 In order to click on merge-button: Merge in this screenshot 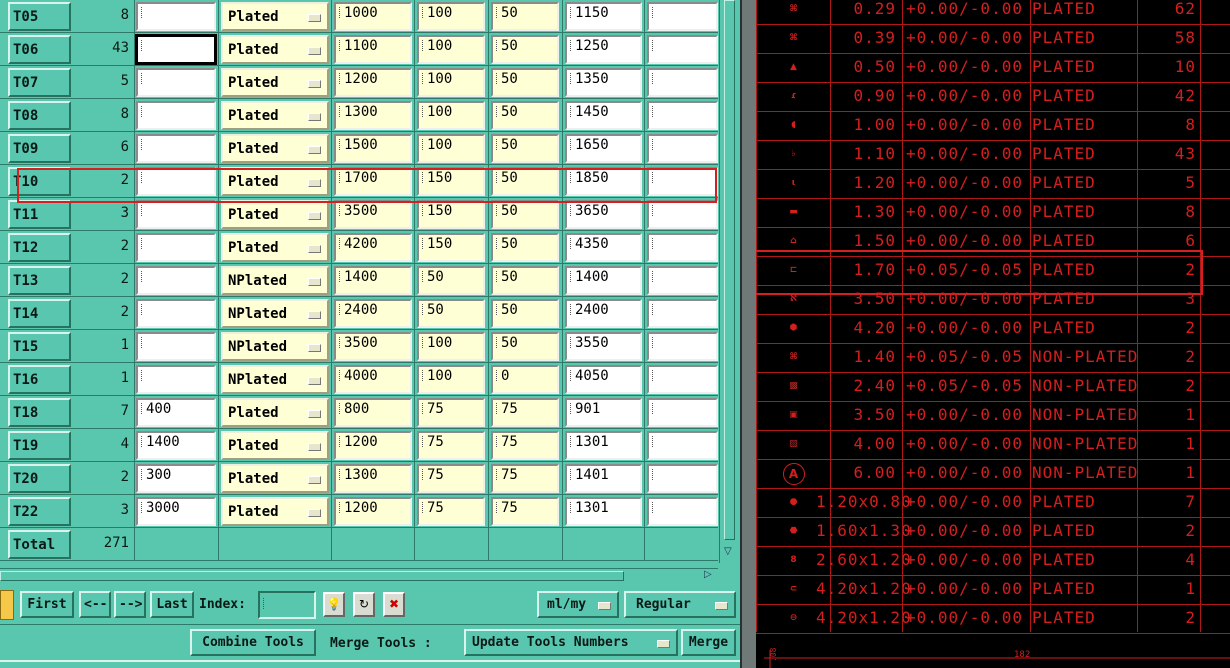, I will do `click(708, 642)`.